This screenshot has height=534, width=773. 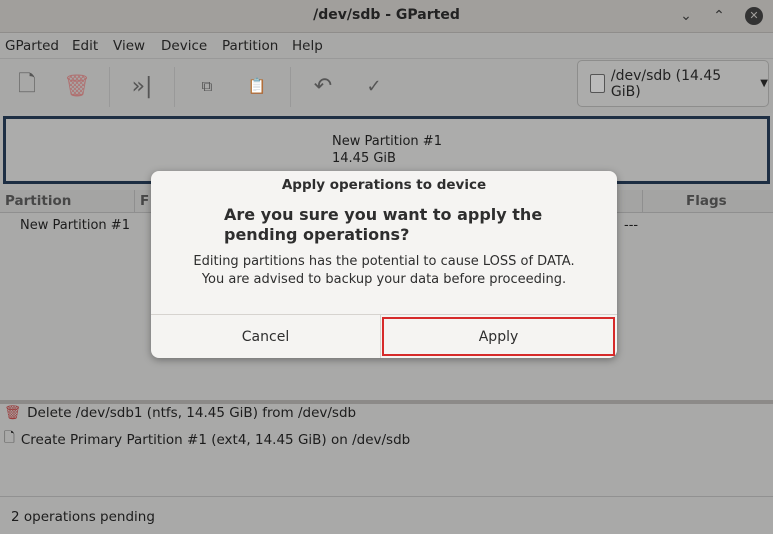 What do you see at coordinates (374, 86) in the screenshot?
I see `apply-check-icon: ✓` at bounding box center [374, 86].